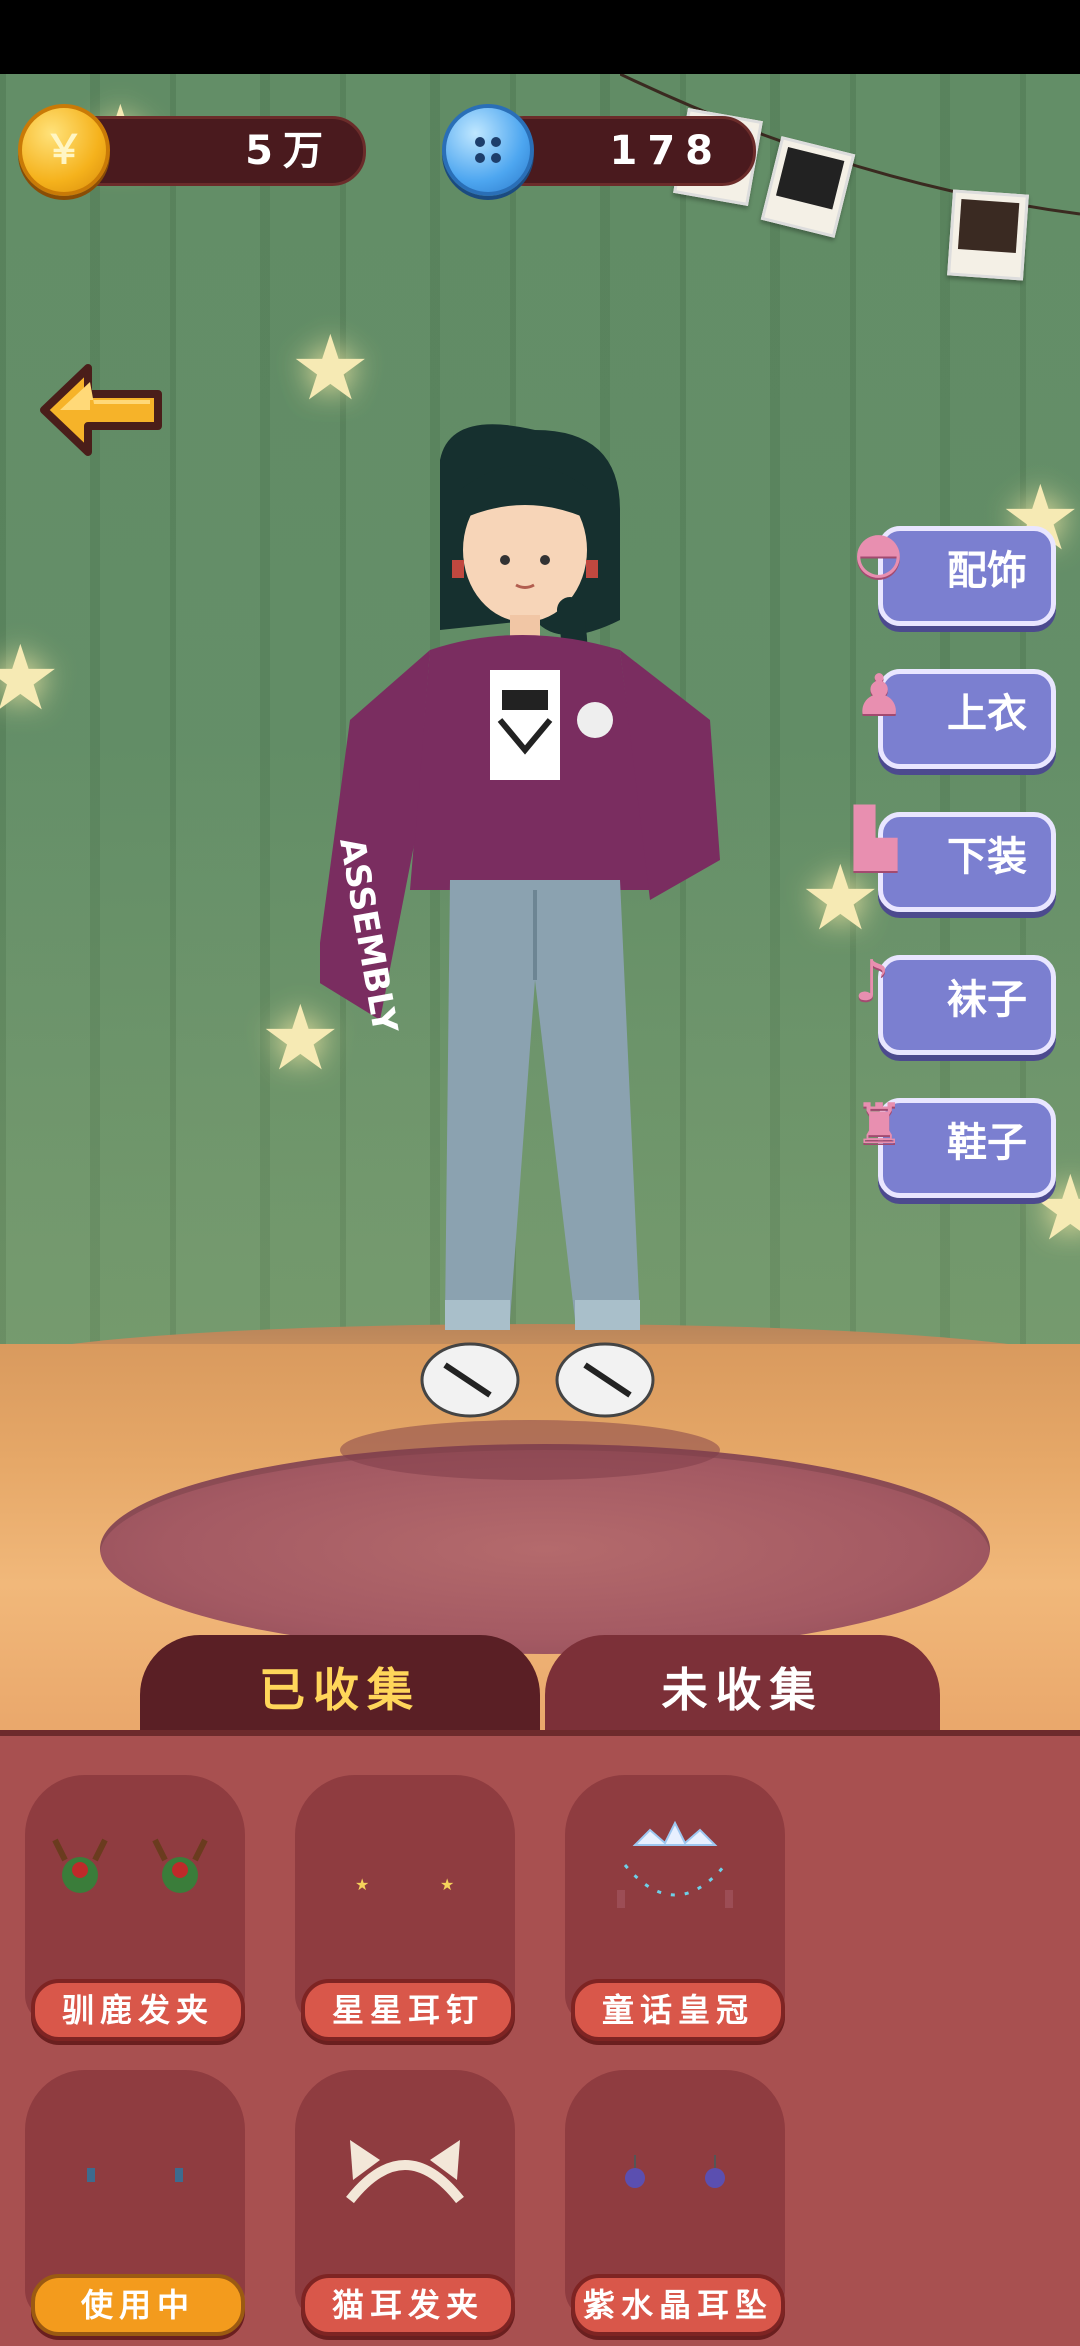  What do you see at coordinates (872, 981) in the screenshot?
I see `sock-icon: ♪` at bounding box center [872, 981].